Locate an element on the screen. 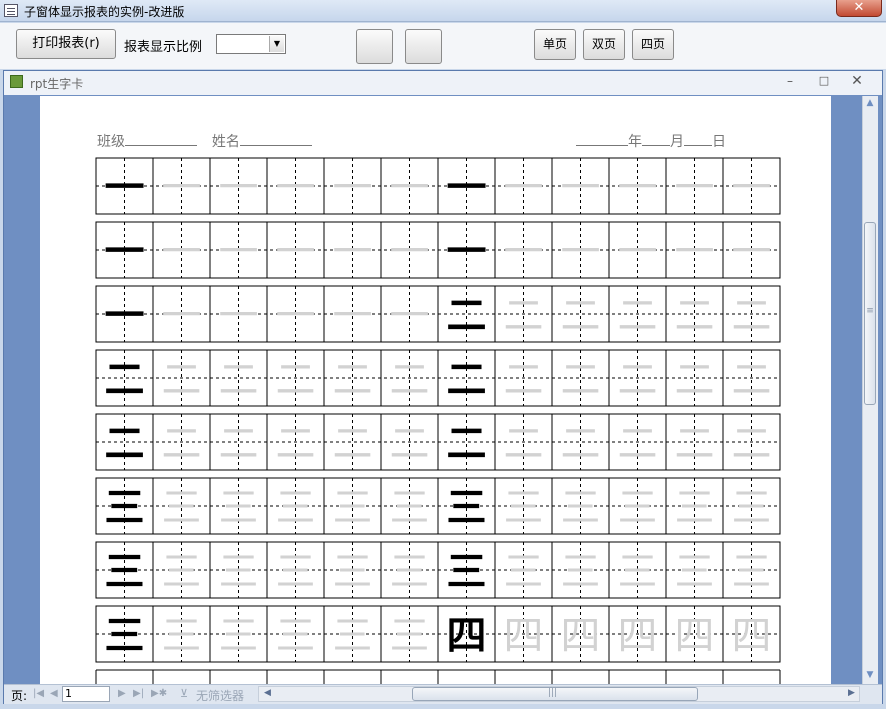  funnel-icon: ⊻ is located at coordinates (184, 693).